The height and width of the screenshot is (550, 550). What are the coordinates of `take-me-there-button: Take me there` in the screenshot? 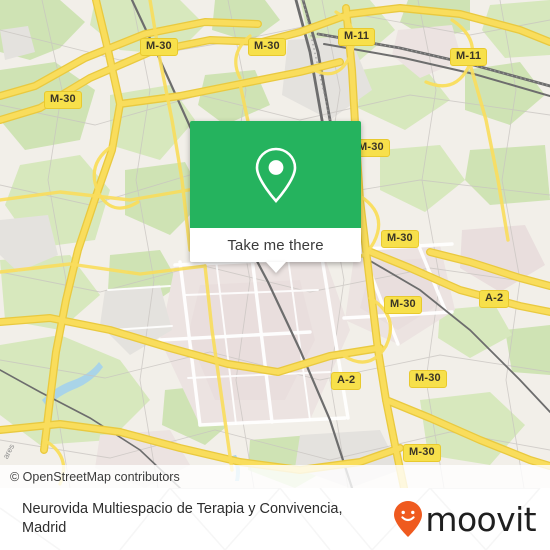 It's located at (275, 245).